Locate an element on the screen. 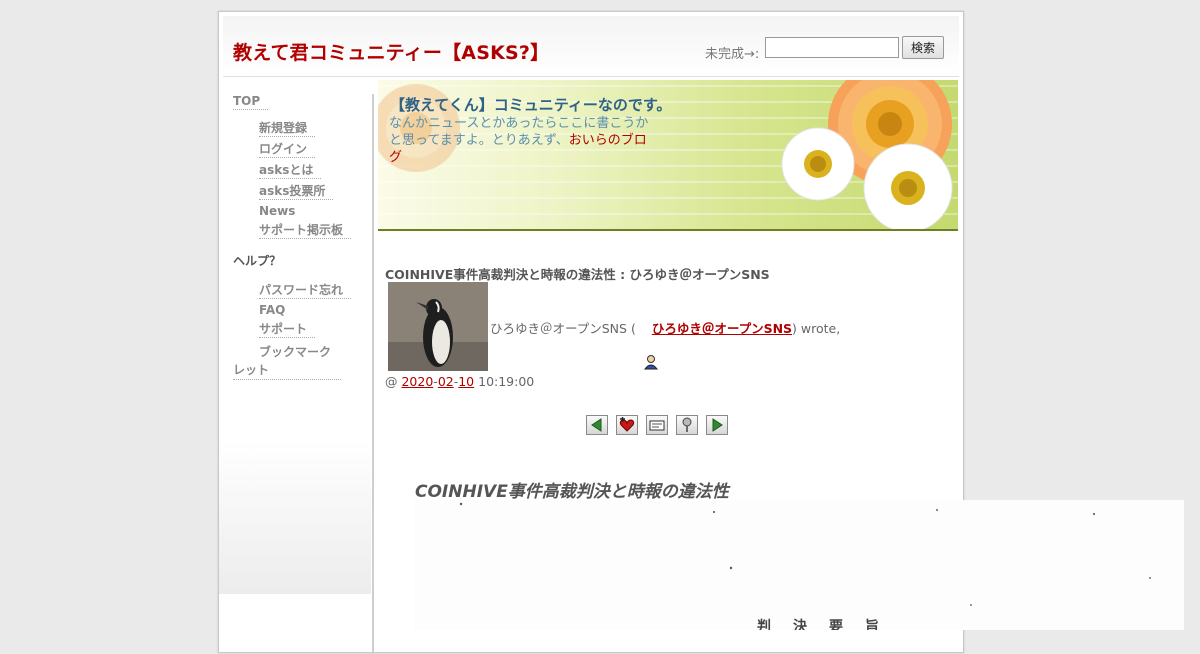  post-byline: ひろゆき＠オープンSNS ( ひろゆき＠オープンSNS) wrote, is located at coordinates (665, 327).